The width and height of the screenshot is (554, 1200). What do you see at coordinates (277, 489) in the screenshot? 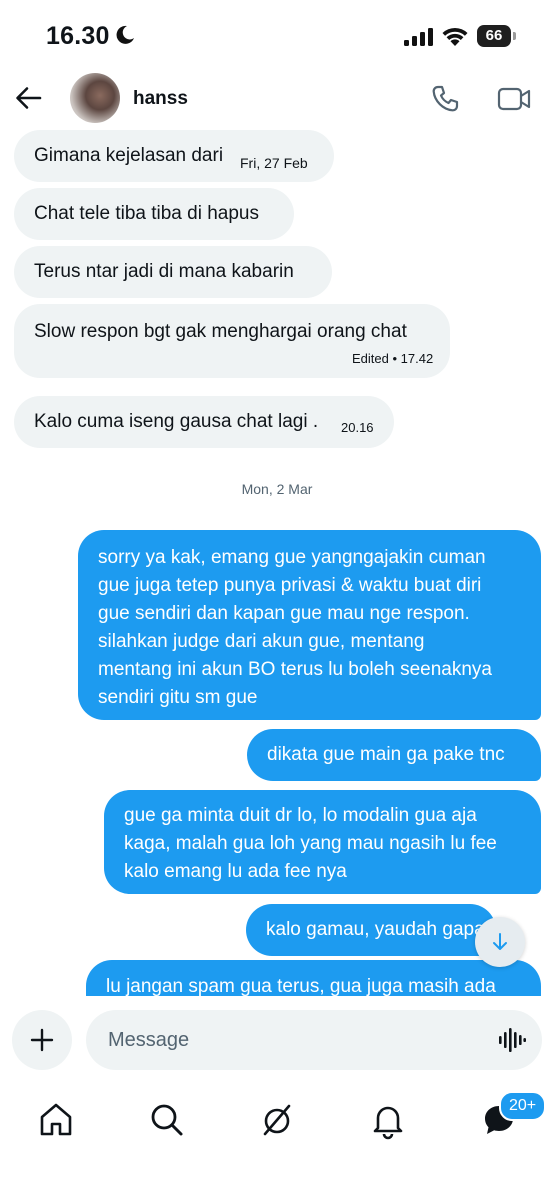
I see `date-separator: Mon, 2 Mar` at bounding box center [277, 489].